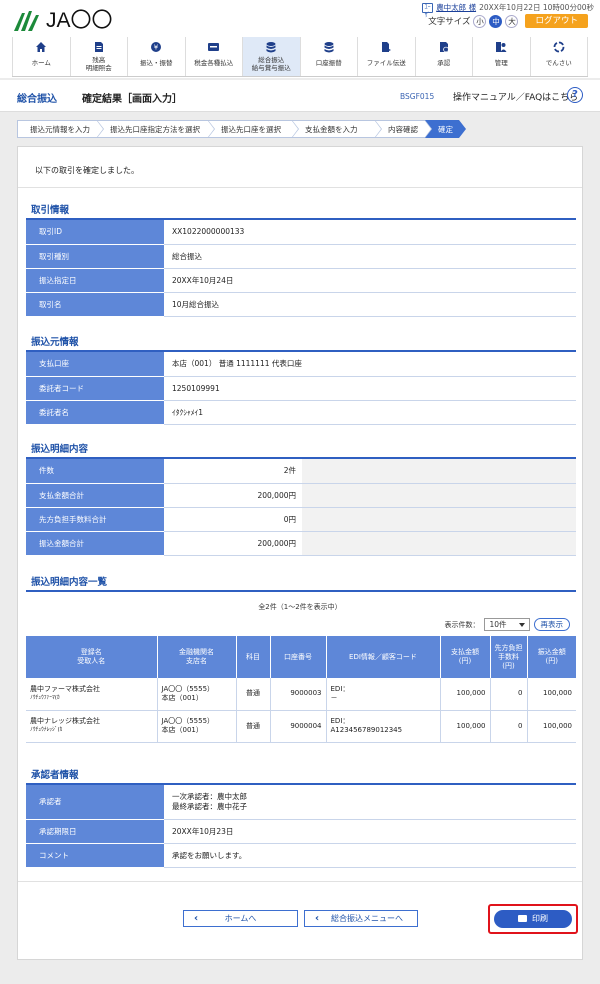 The height and width of the screenshot is (984, 600). Describe the element at coordinates (92, 657) in the screenshot. I see `col-header: 登録名 受取人名` at that location.